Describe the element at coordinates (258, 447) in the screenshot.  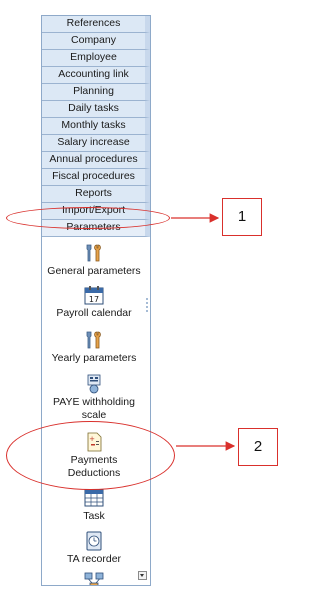
I see `callout-box-2: 2` at that location.